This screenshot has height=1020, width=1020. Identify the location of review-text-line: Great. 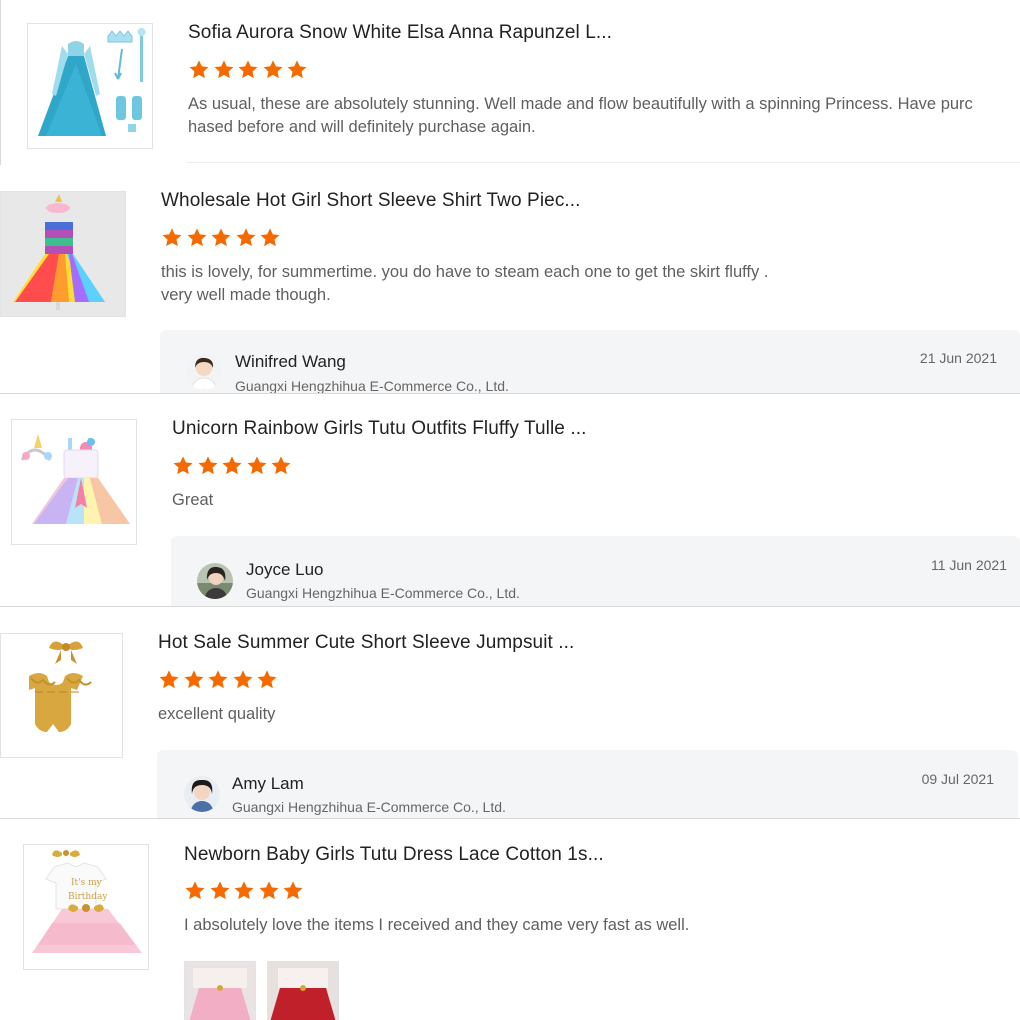
(193, 500).